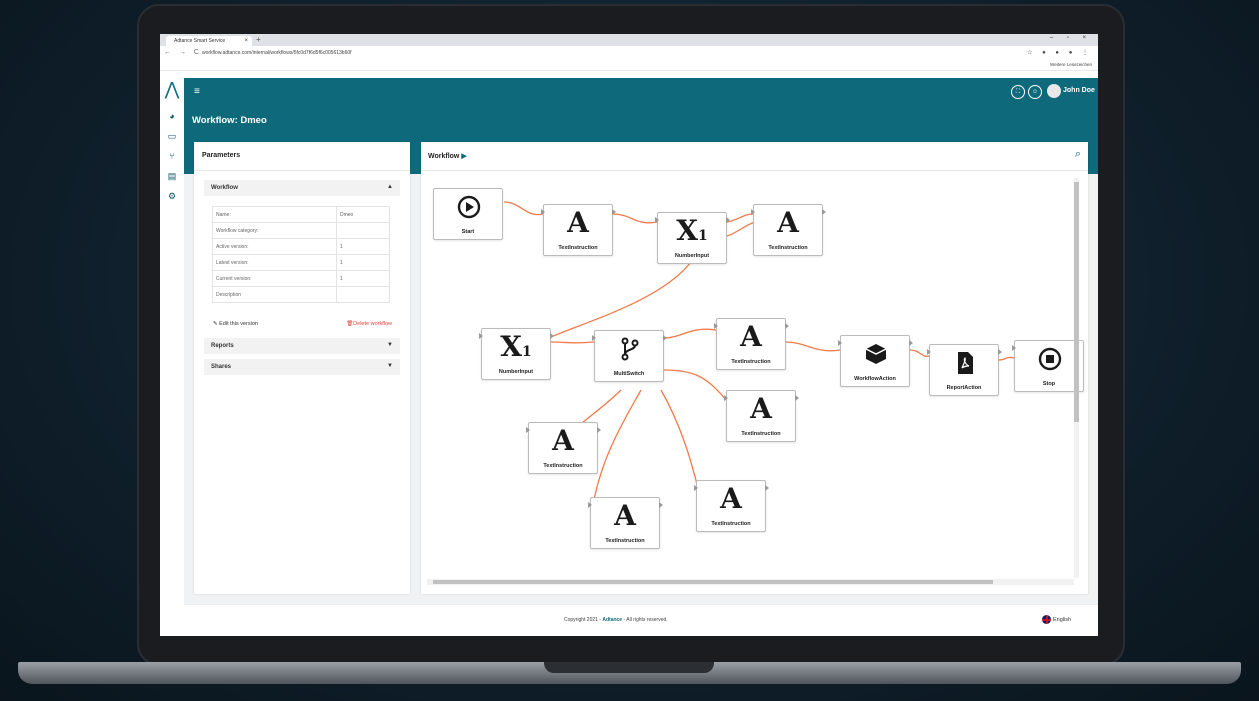 The height and width of the screenshot is (701, 1259). What do you see at coordinates (1018, 92) in the screenshot?
I see `fullscreen-icon: ⛶` at bounding box center [1018, 92].